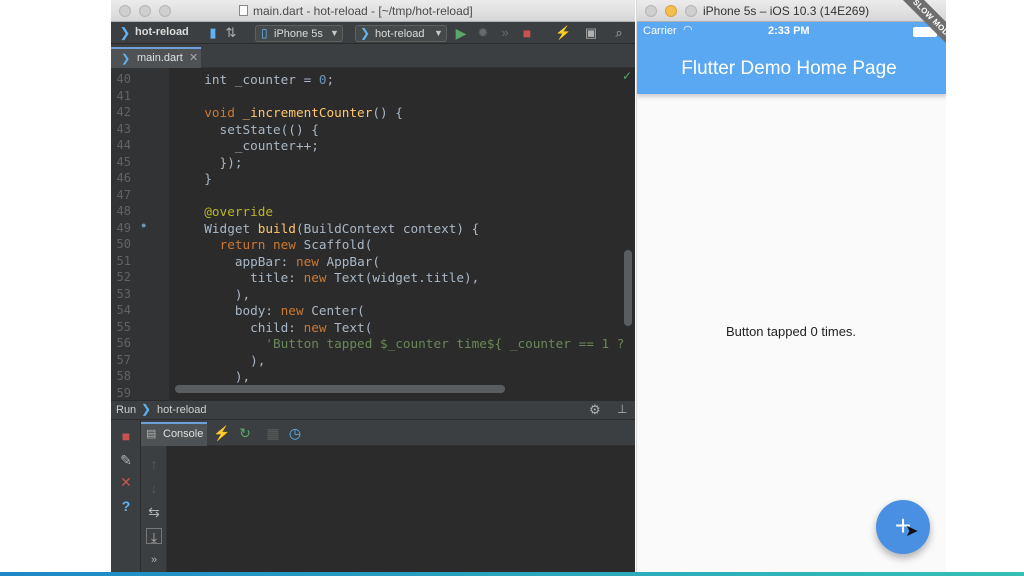 The width and height of the screenshot is (1024, 576). Describe the element at coordinates (791, 31) in the screenshot. I see `status-bar: Carrier ◠ 2:33 PM` at that location.